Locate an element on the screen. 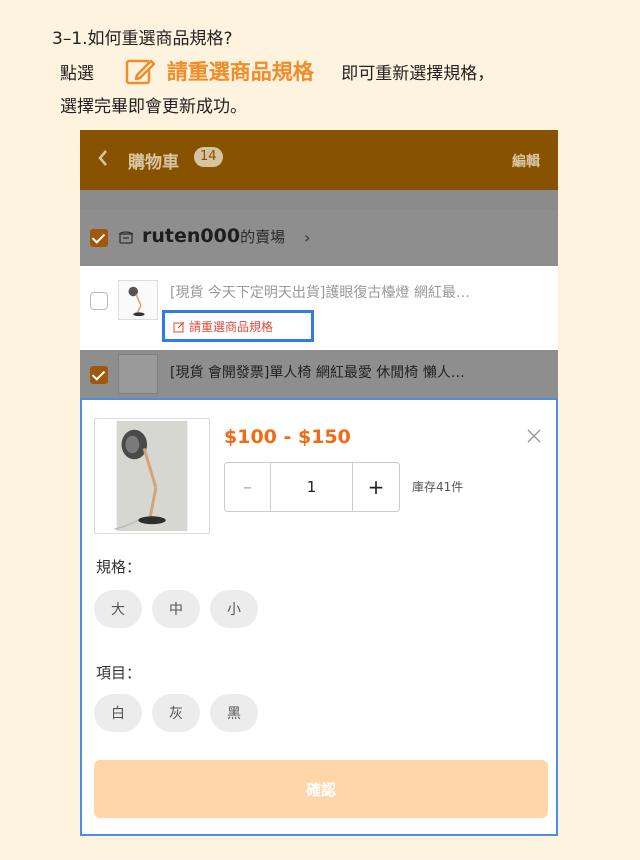 This screenshot has height=860, width=640. store-checkbox is located at coordinates (99, 238).